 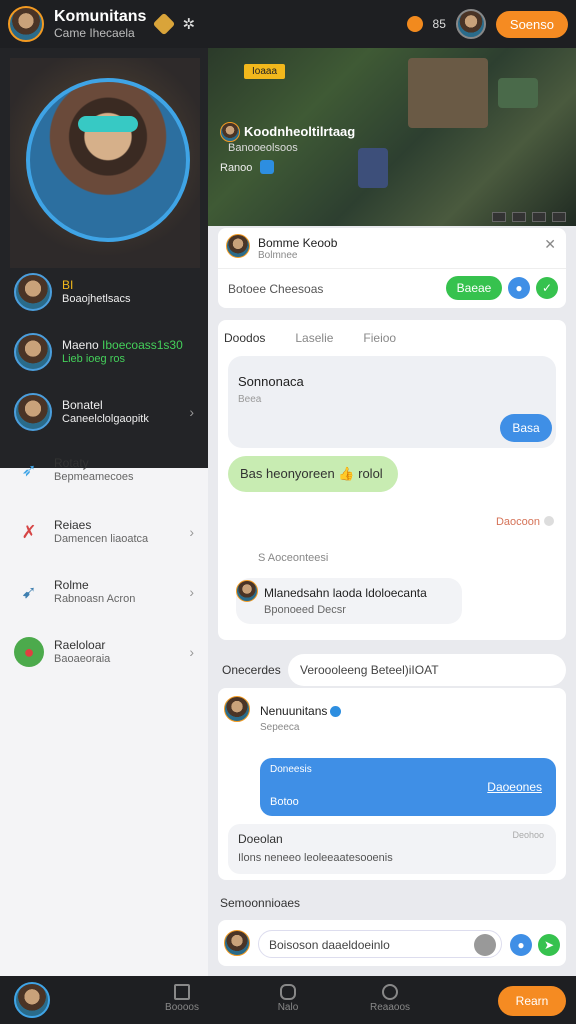 What do you see at coordinates (108, 124) in the screenshot?
I see `goggles-icon` at bounding box center [108, 124].